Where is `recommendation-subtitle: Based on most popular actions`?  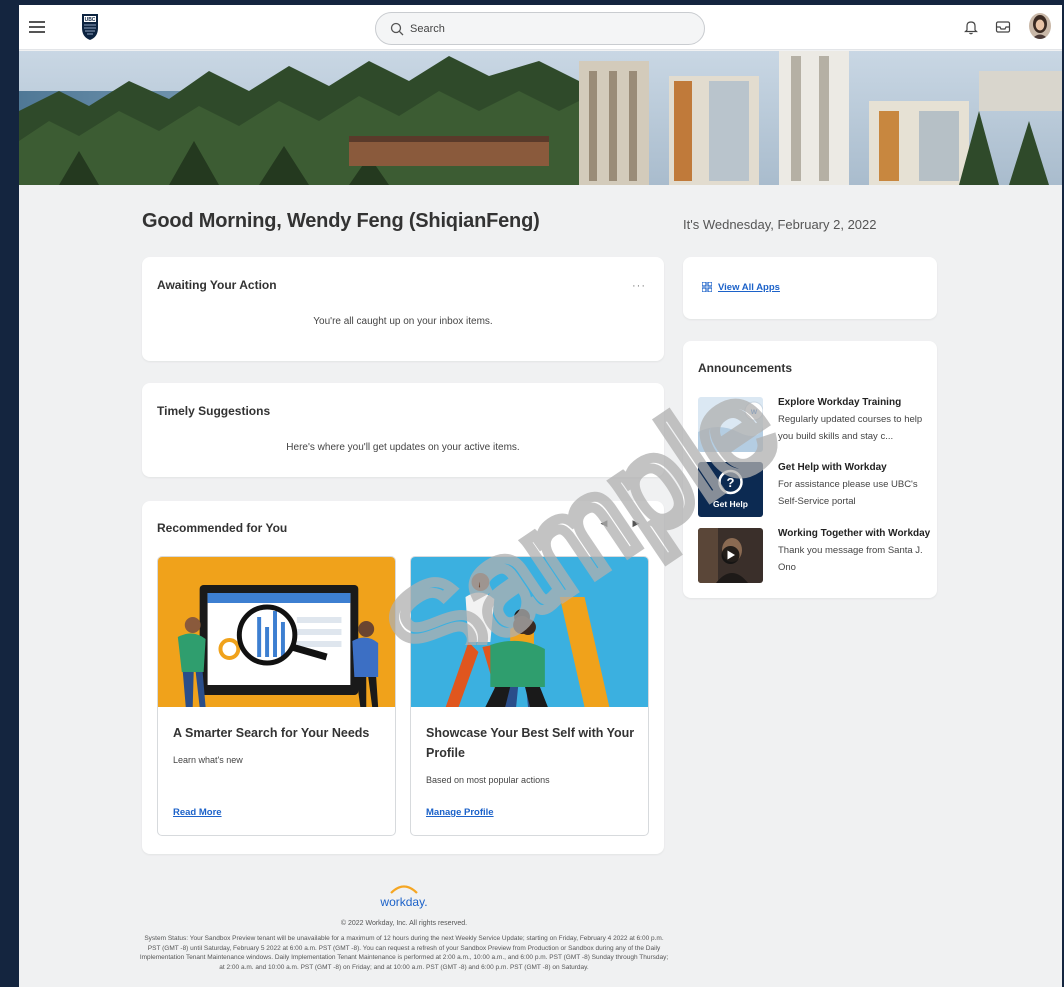 recommendation-subtitle: Based on most popular actions is located at coordinates (488, 780).